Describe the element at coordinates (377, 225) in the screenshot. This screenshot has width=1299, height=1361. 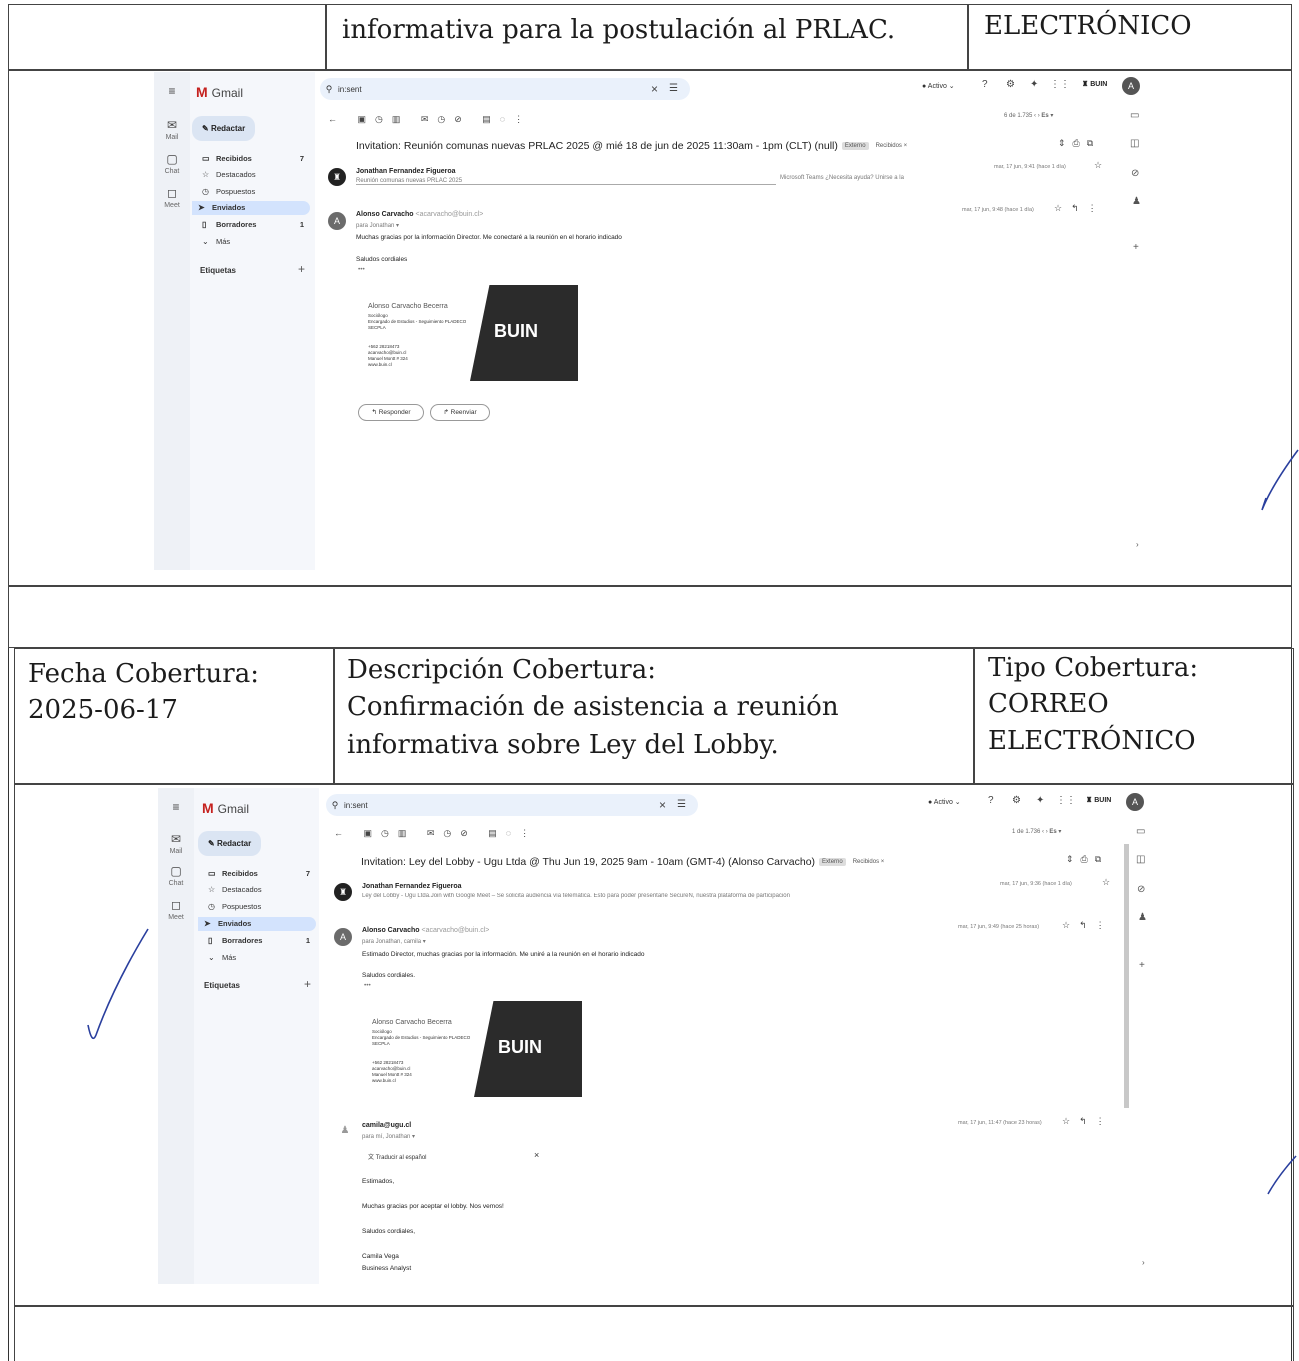
I see `msg2-recipients: para Jonathan ▾` at that location.